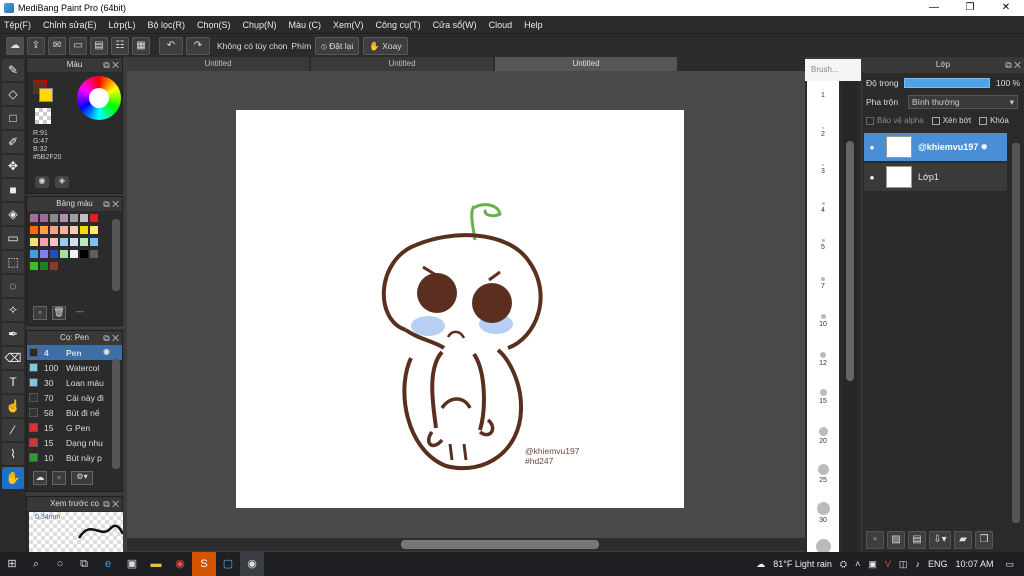 The height and width of the screenshot is (576, 1024). Describe the element at coordinates (198, 45) in the screenshot. I see `redo-icon: ↷` at that location.